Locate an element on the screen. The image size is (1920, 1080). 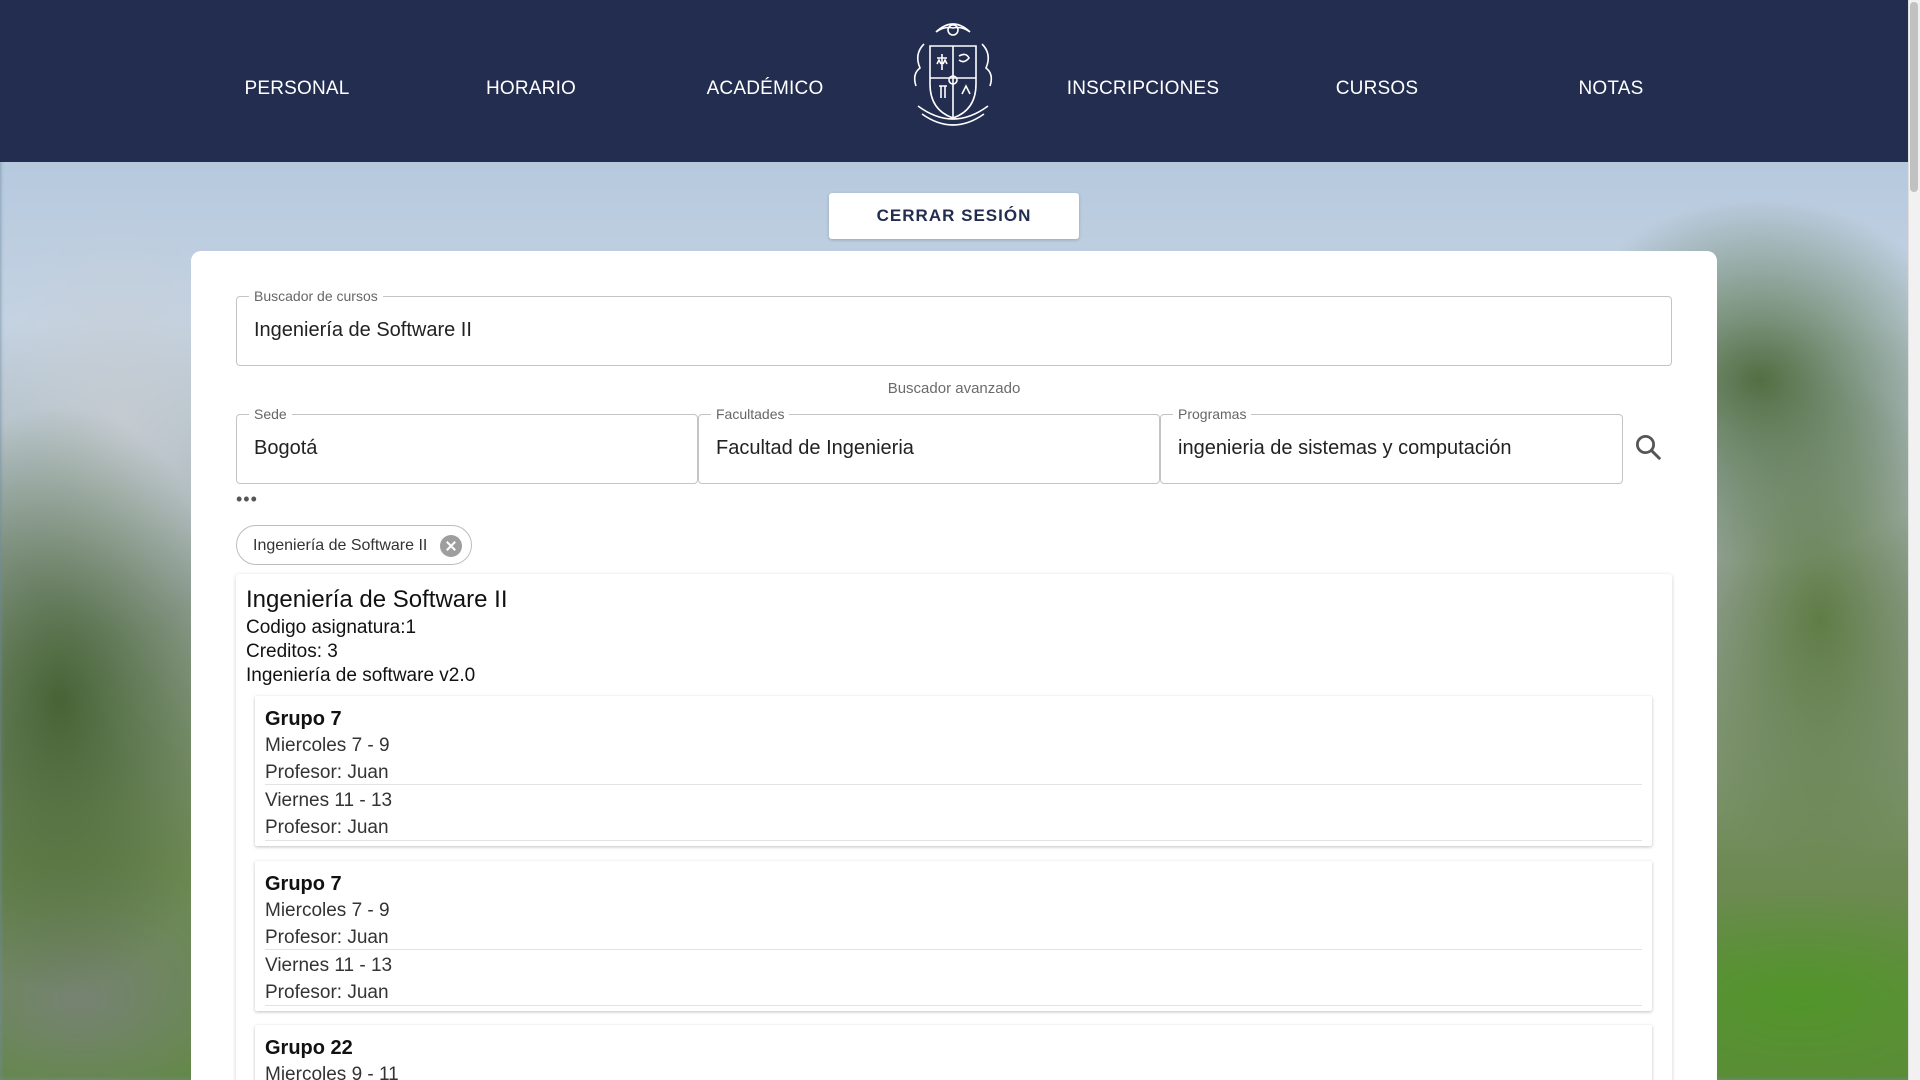
course-description: Ingeniería de software v2.0 is located at coordinates (361, 675).